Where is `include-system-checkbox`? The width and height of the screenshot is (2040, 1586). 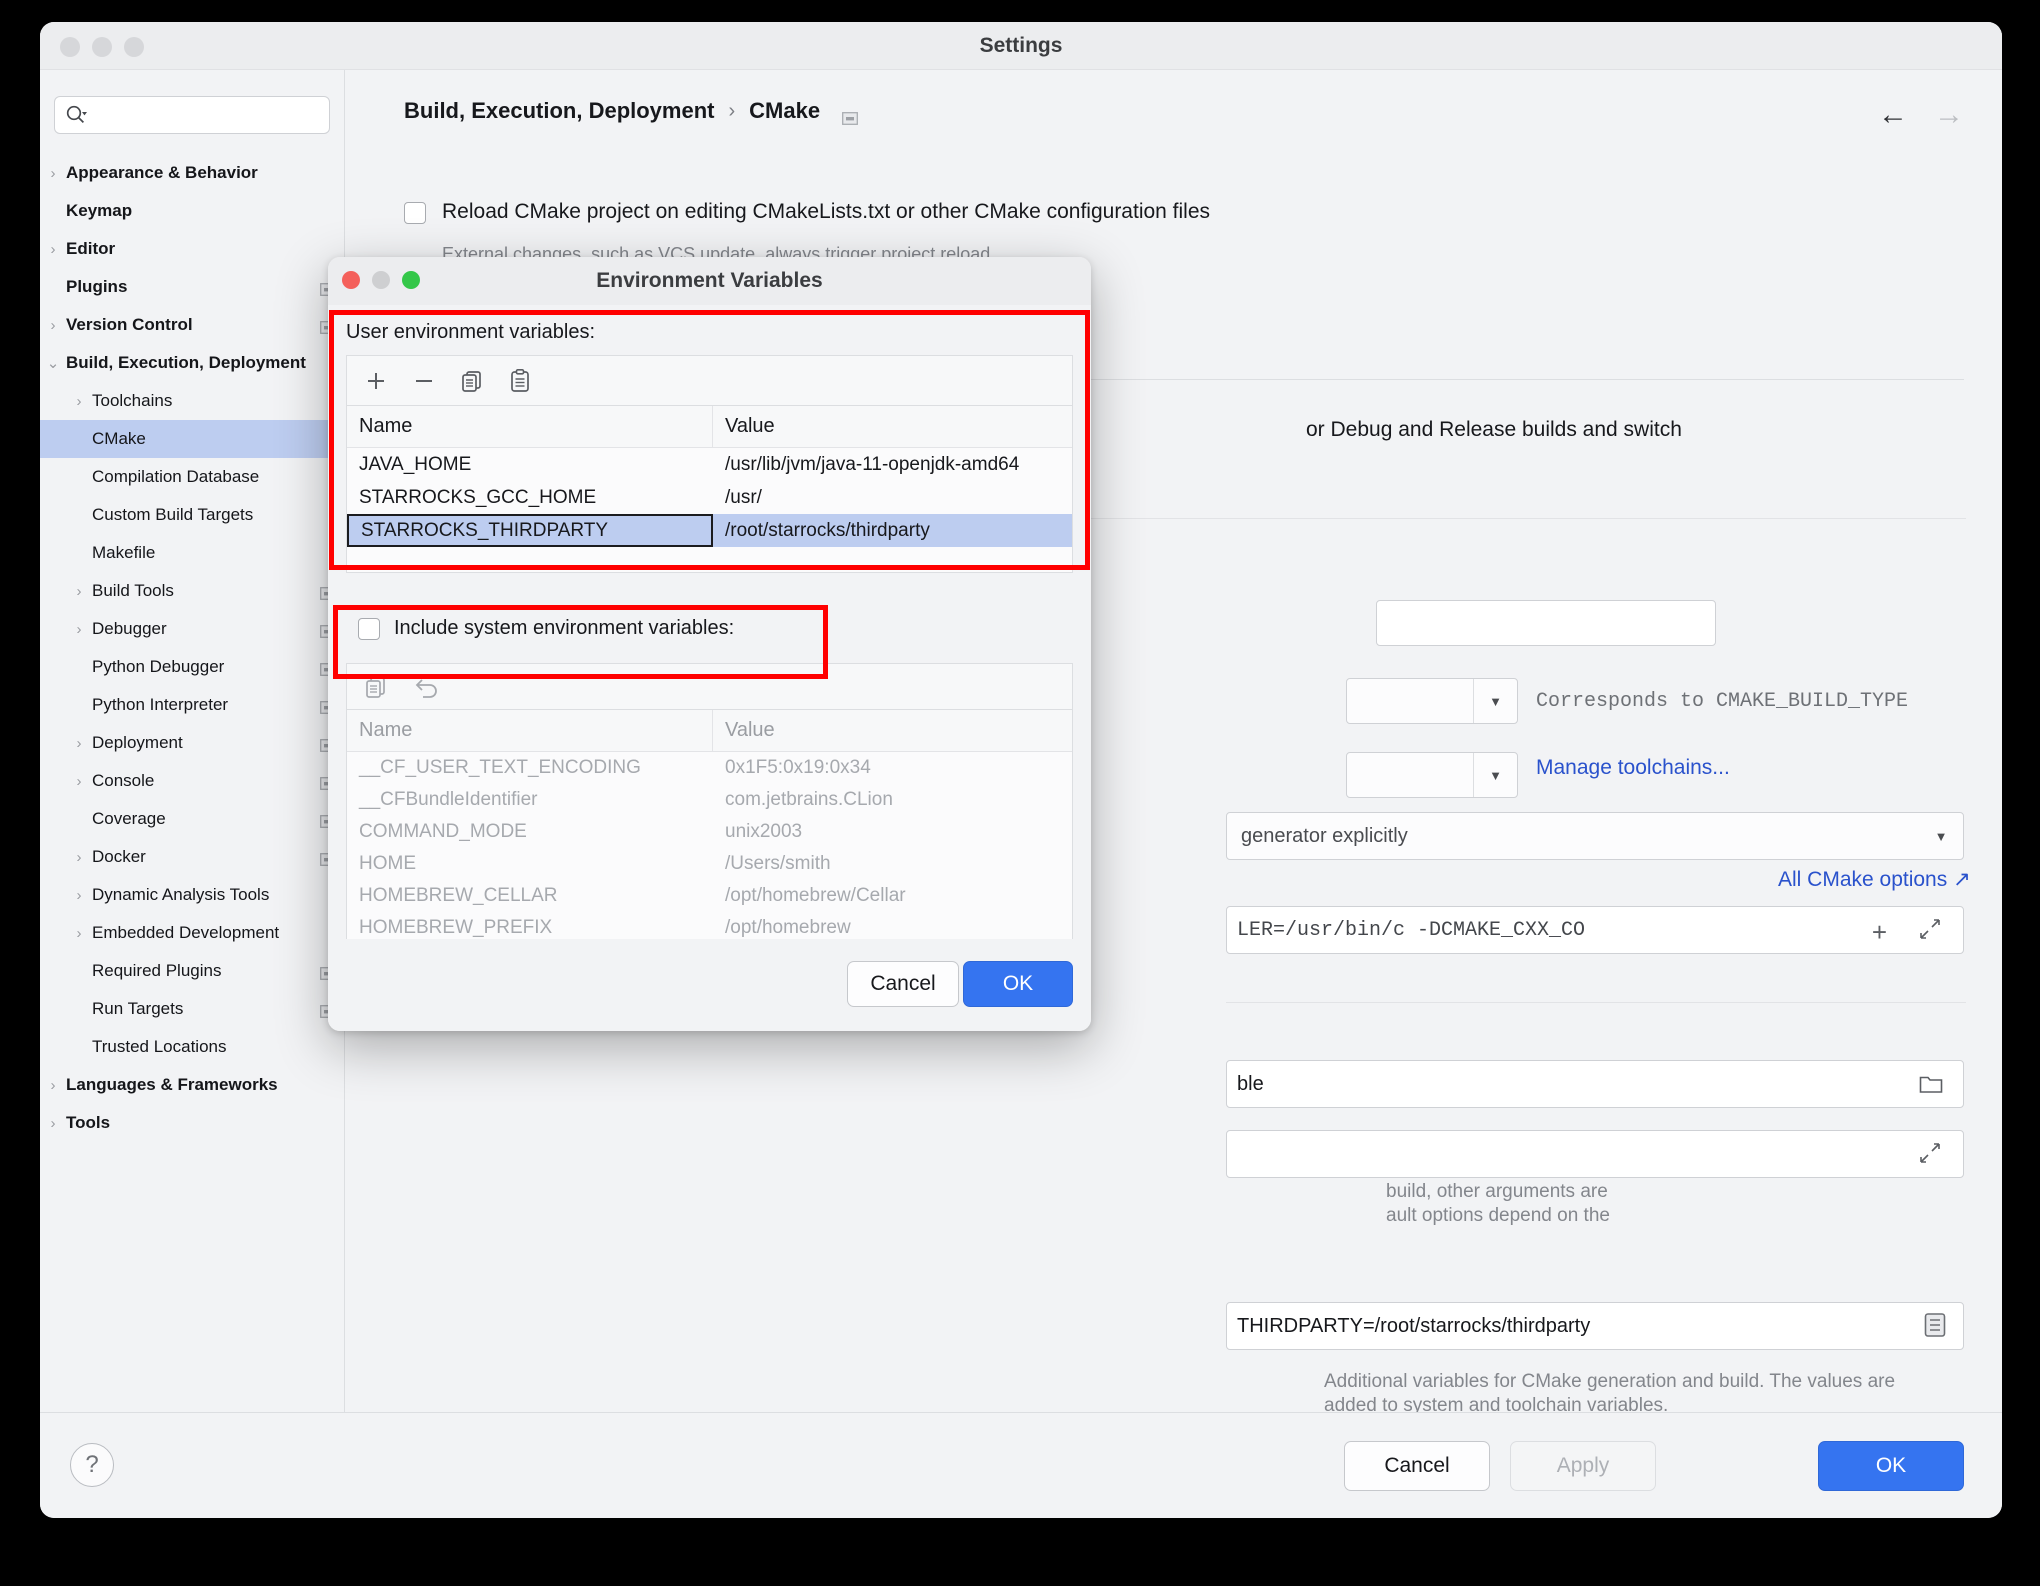 include-system-checkbox is located at coordinates (369, 628).